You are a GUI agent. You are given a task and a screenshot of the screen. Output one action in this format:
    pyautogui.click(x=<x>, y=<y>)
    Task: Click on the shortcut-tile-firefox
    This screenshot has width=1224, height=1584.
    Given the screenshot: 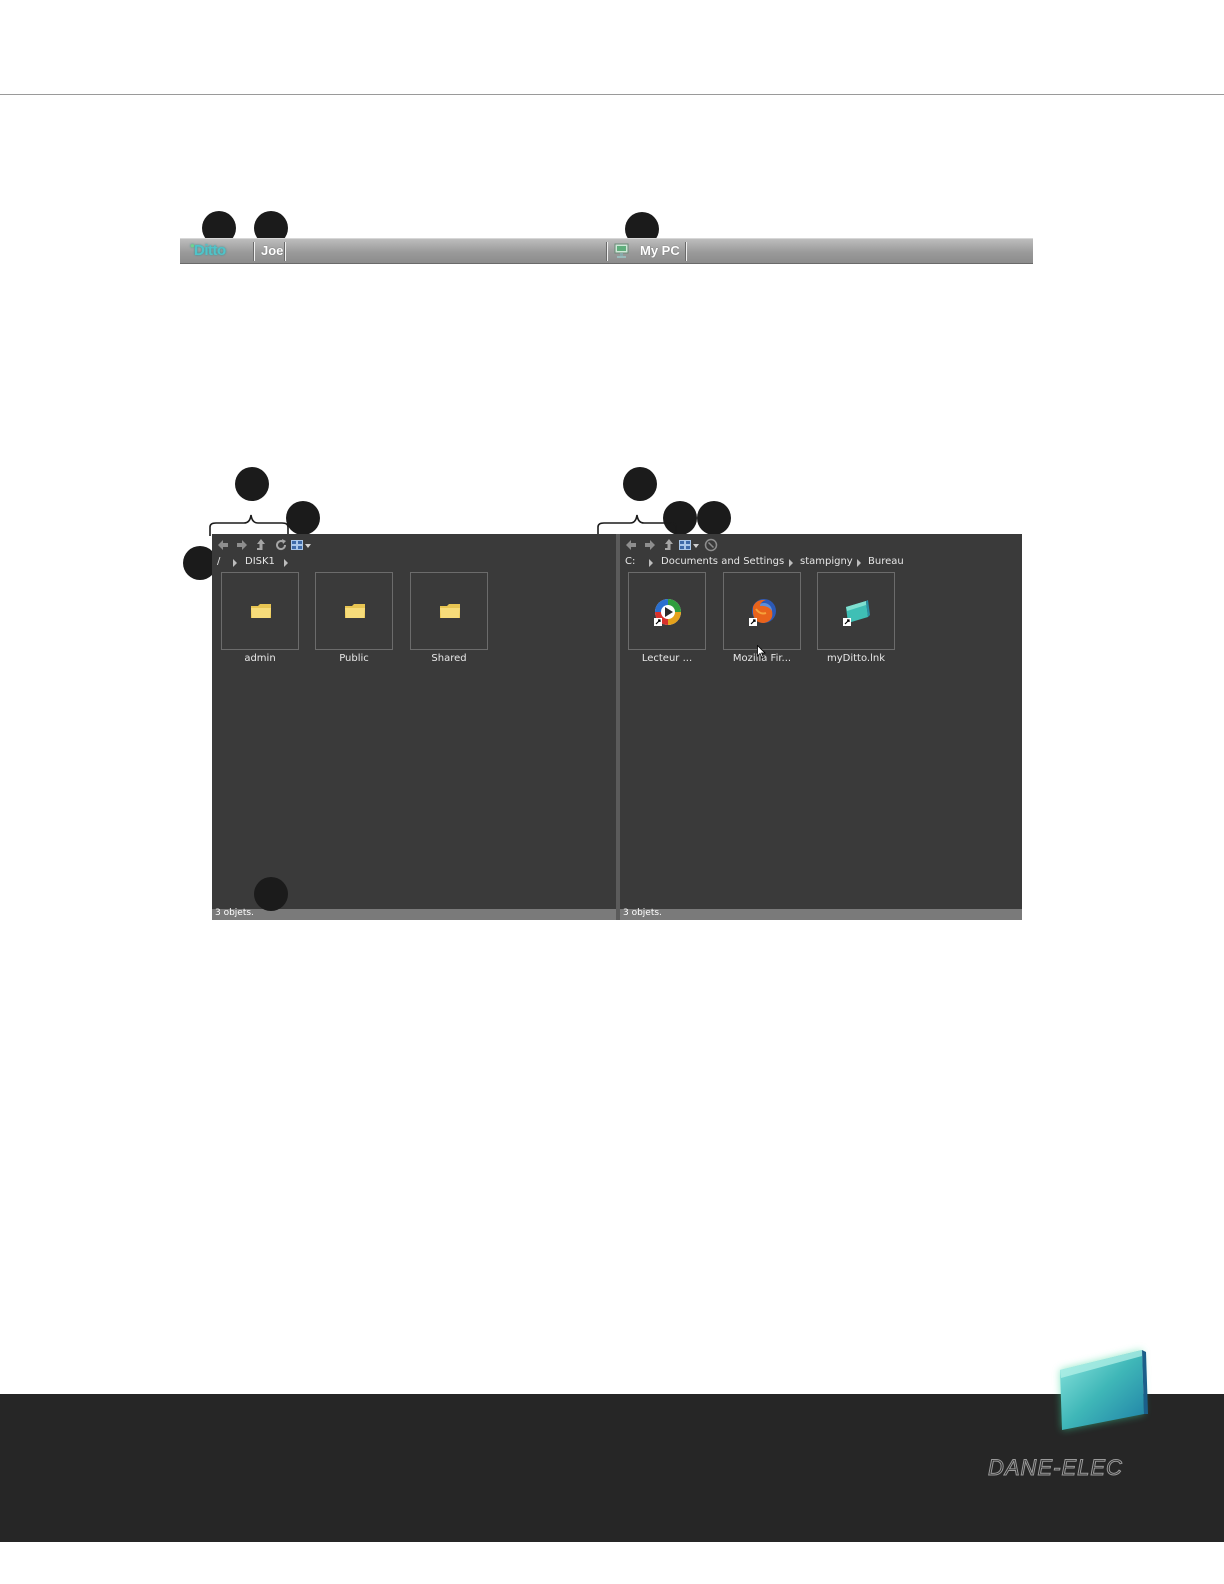 What is the action you would take?
    pyautogui.click(x=762, y=611)
    